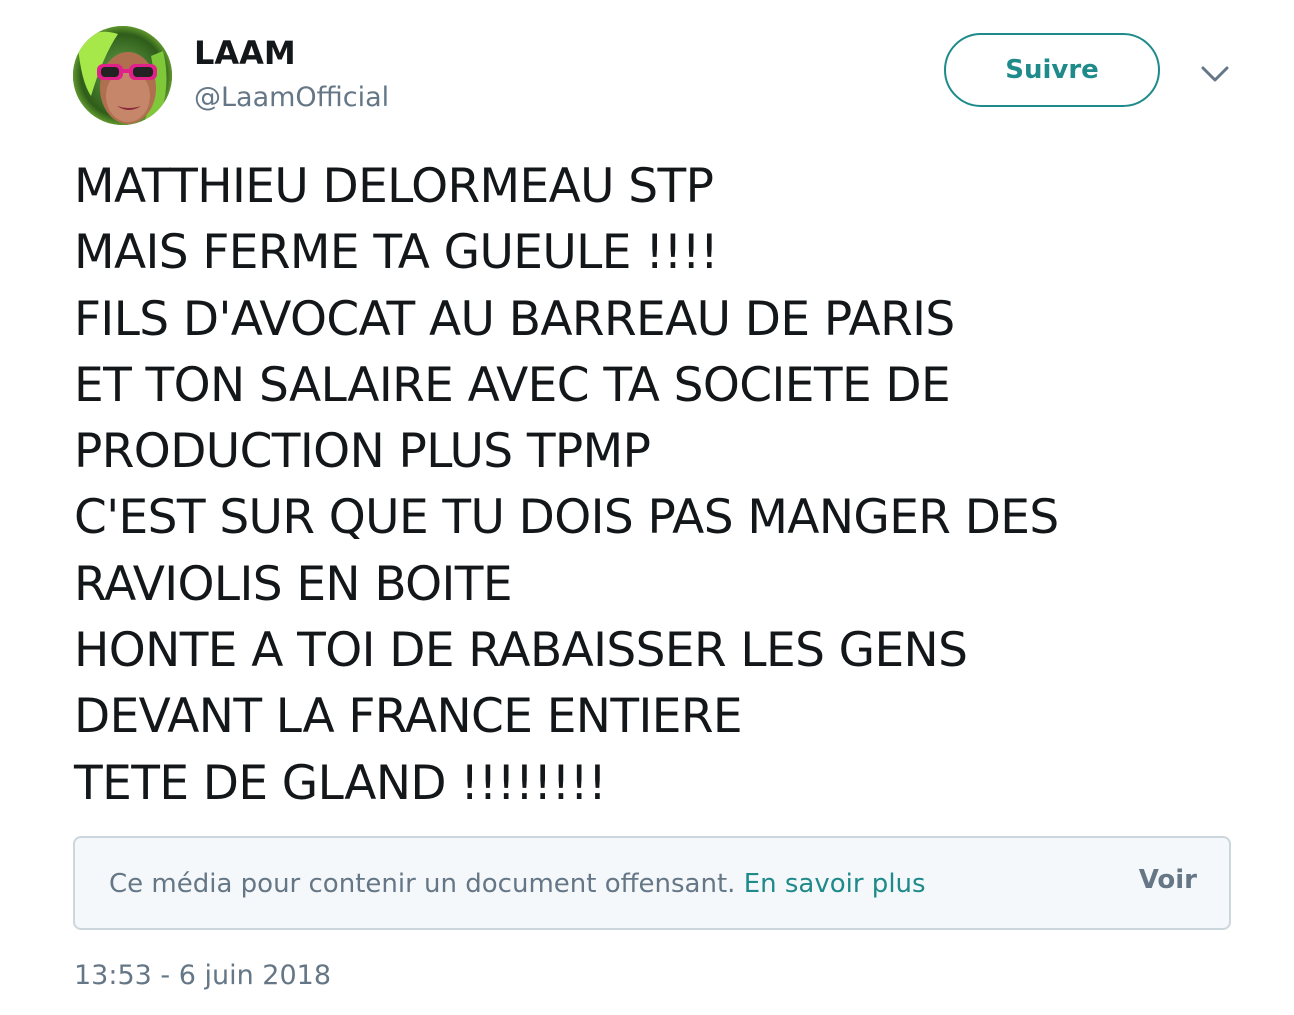 Image resolution: width=1294 pixels, height=1015 pixels. Describe the element at coordinates (396, 253) in the screenshot. I see `tweet-line: MAIS FERME TA GUEULE !!!!` at that location.